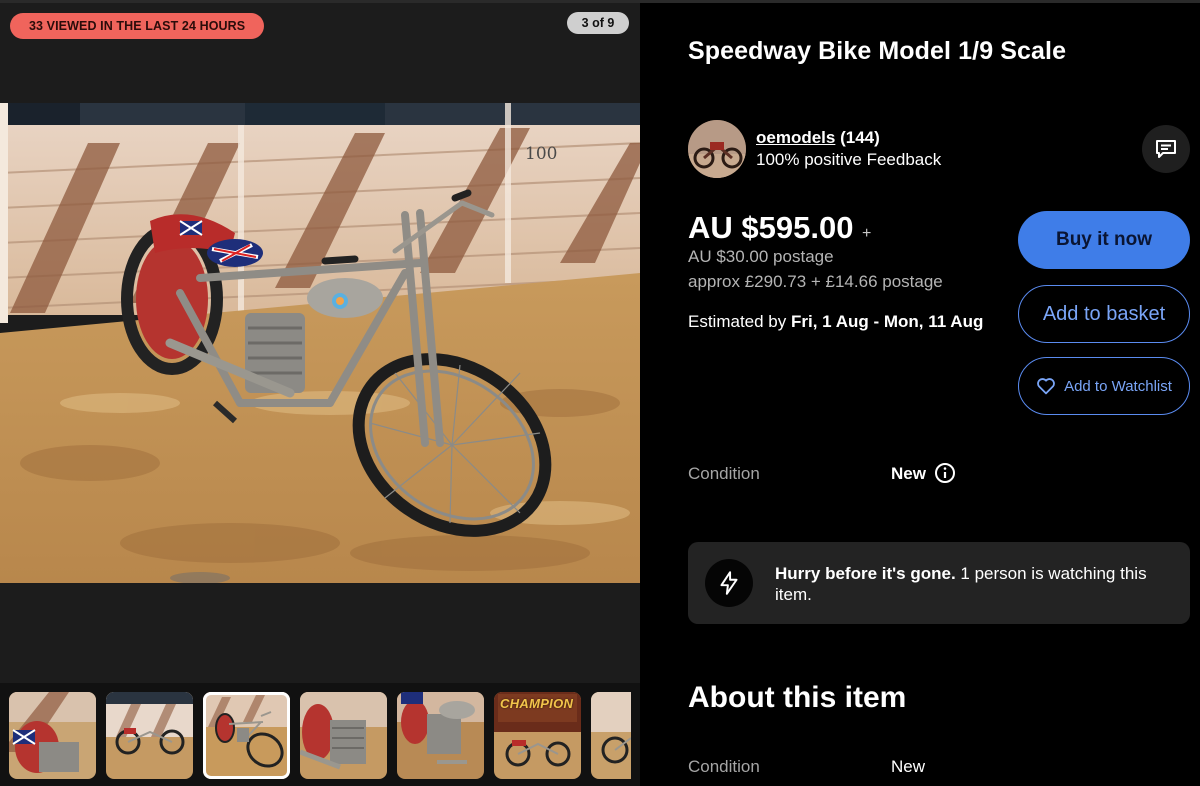 The width and height of the screenshot is (1200, 786). I want to click on seller-info: oemodels (144), so click(818, 138).